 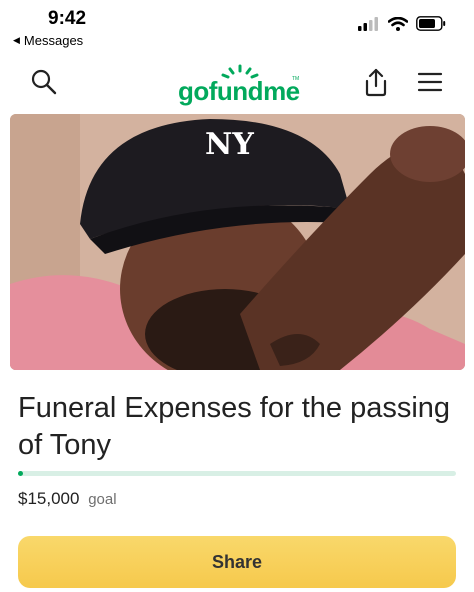 What do you see at coordinates (67, 18) in the screenshot?
I see `status-time: 9:42` at bounding box center [67, 18].